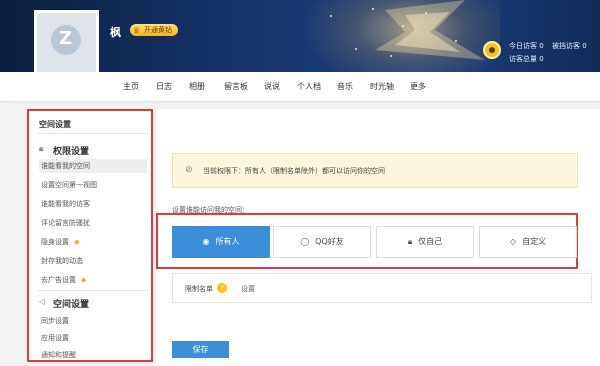 Image resolution: width=600 pixels, height=366 pixels. Describe the element at coordinates (95, 280) in the screenshot. I see `sidebar-item-remove-ads: 去广告设置 ◆` at that location.